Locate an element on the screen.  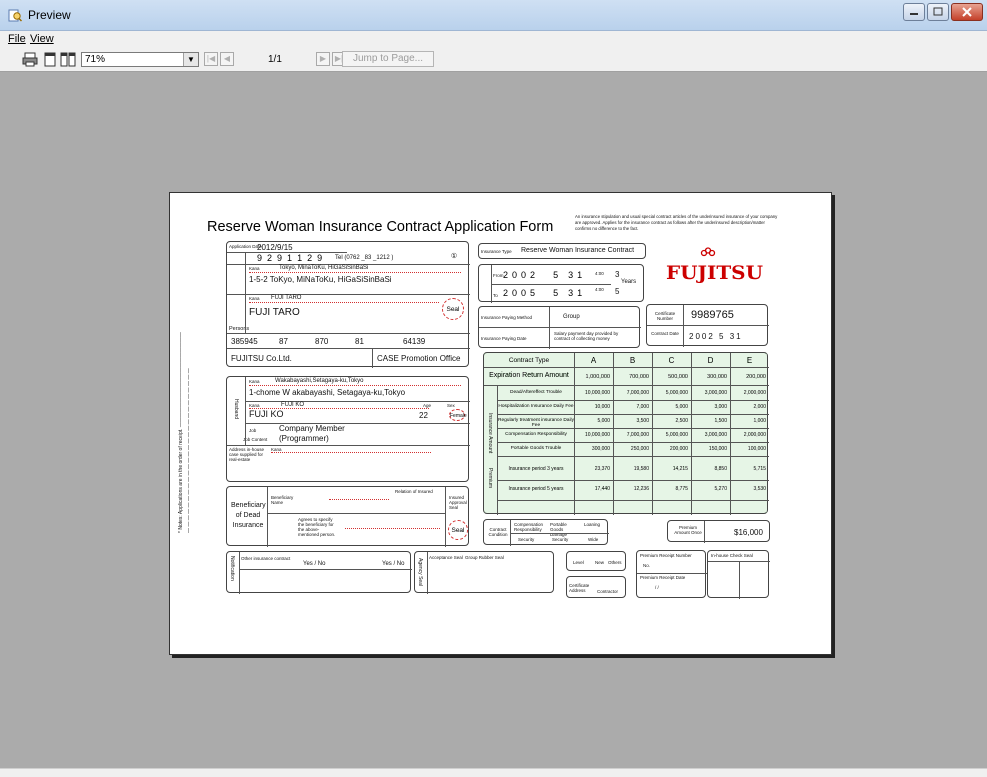
next-page-button: ▶ is located at coordinates (323, 59).